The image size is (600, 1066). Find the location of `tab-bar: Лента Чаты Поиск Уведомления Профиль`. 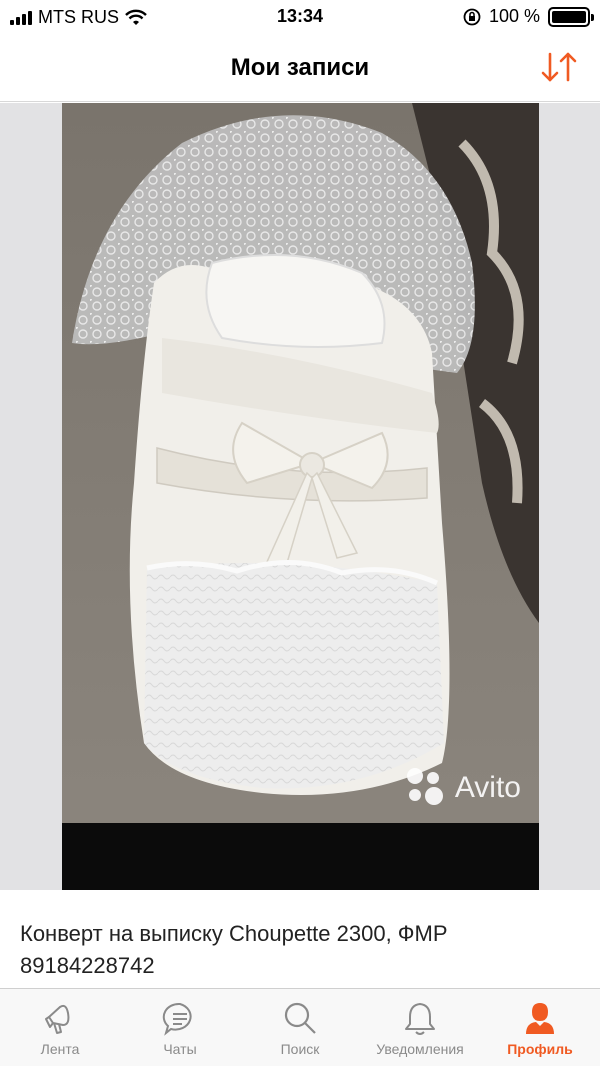

tab-bar: Лента Чаты Поиск Уведомления Профиль is located at coordinates (300, 1027).